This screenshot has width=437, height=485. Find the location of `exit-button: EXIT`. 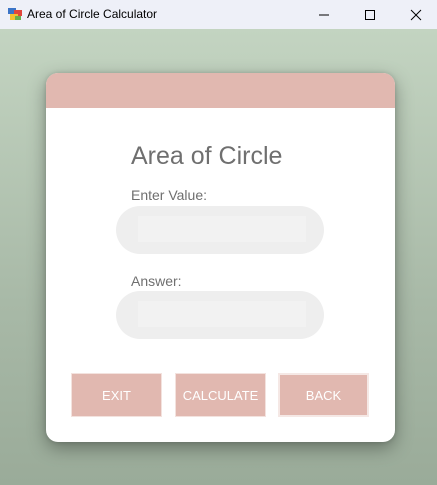

exit-button: EXIT is located at coordinates (116, 395).